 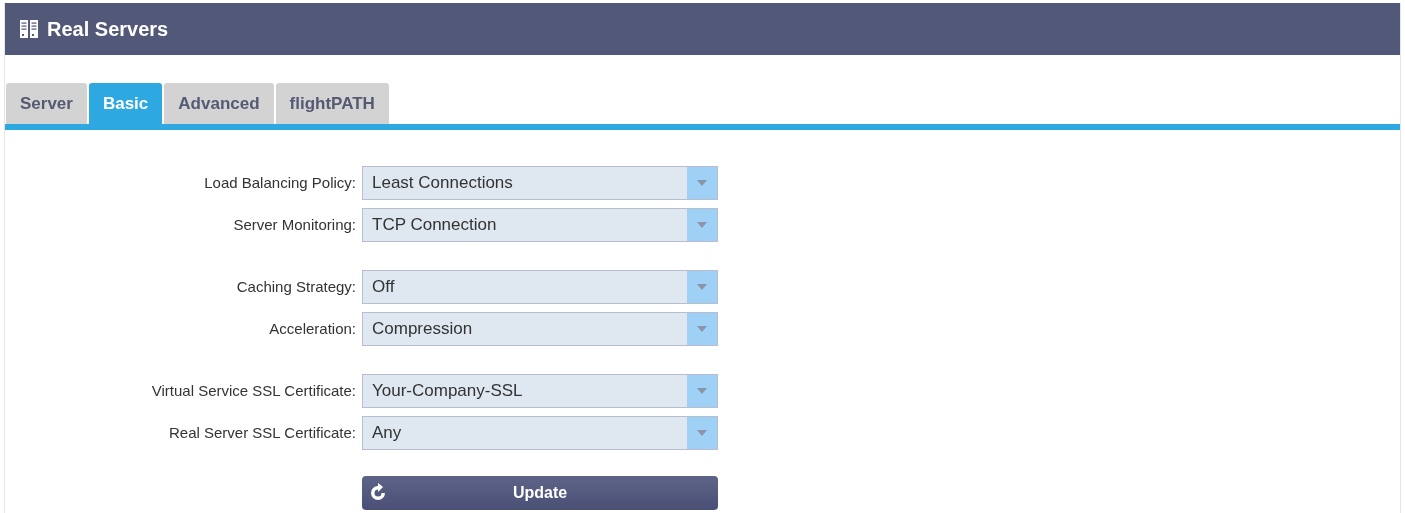 What do you see at coordinates (540, 287) in the screenshot?
I see `dropdown: Off` at bounding box center [540, 287].